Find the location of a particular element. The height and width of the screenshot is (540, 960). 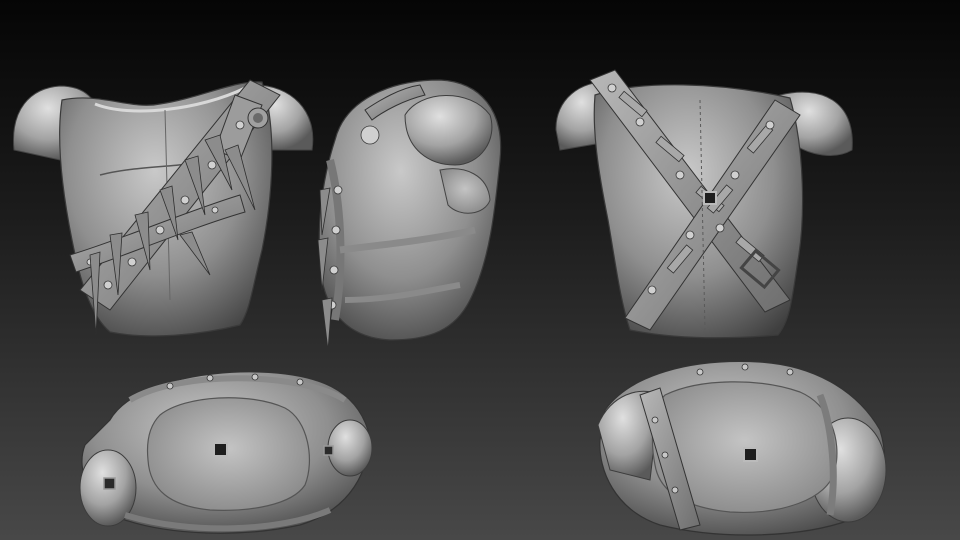

torso-bottom-view is located at coordinates (226, 452).